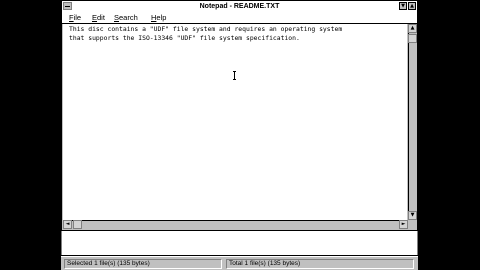 The image size is (480, 270). I want to click on status-selected: Selected 1 file(s) (135 bytes), so click(143, 264).